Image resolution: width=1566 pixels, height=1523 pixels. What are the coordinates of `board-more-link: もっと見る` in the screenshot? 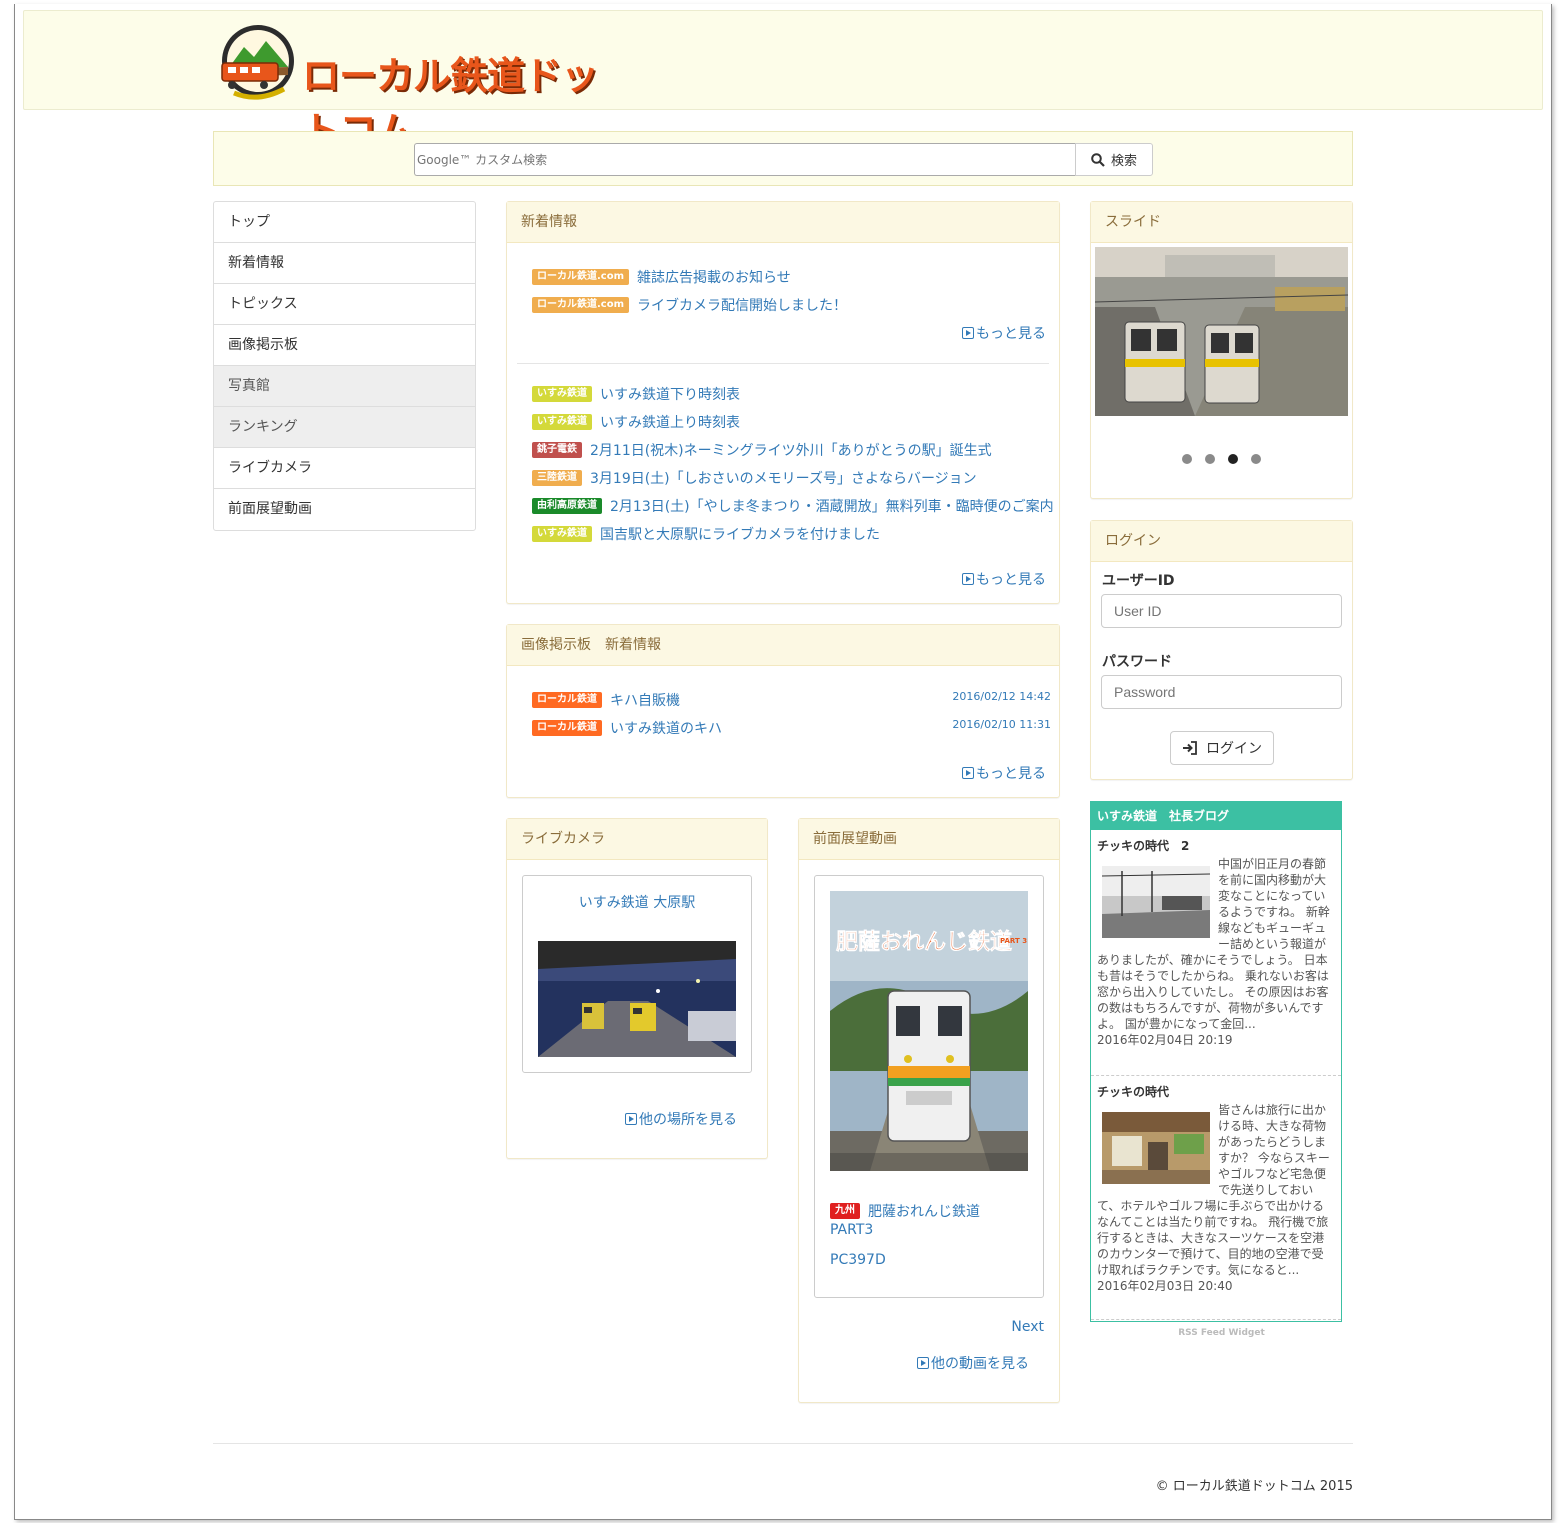 It's located at (1004, 773).